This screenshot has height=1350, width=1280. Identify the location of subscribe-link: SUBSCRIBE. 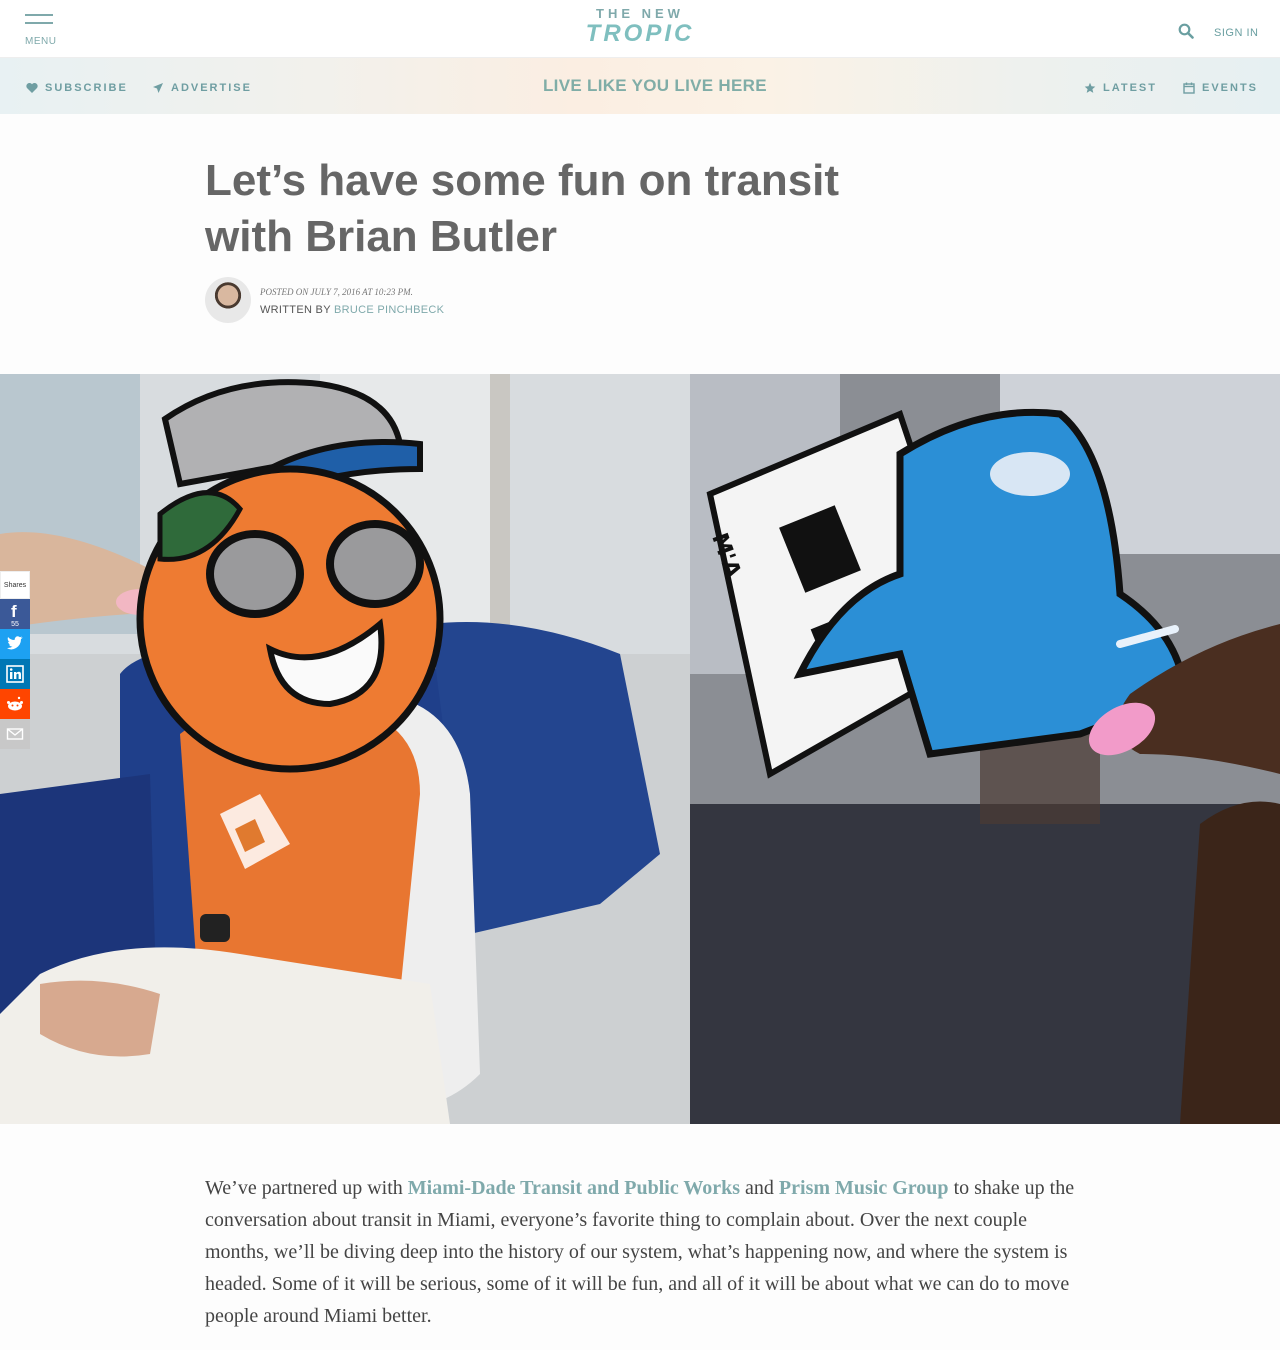
(77, 88).